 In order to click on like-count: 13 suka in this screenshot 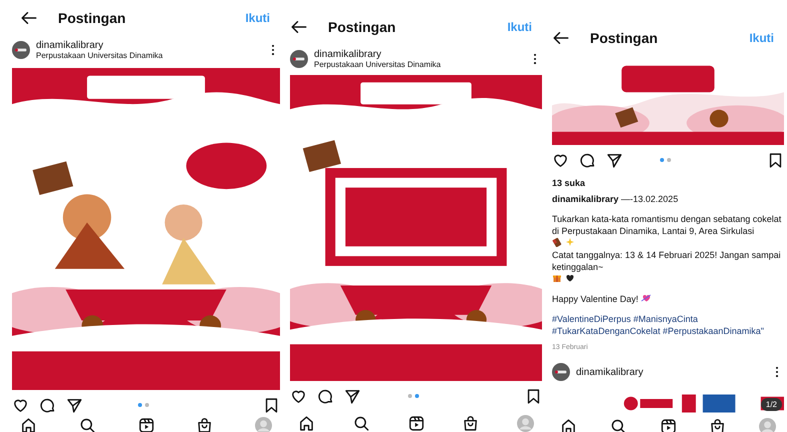, I will do `click(668, 183)`.